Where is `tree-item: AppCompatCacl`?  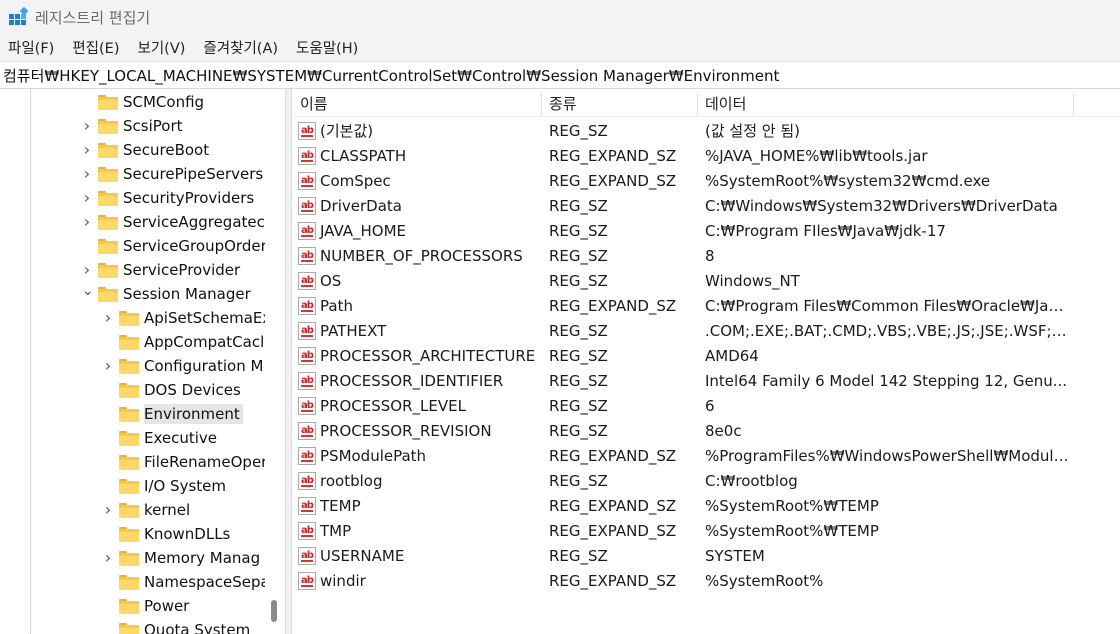
tree-item: AppCompatCacl is located at coordinates (185, 342).